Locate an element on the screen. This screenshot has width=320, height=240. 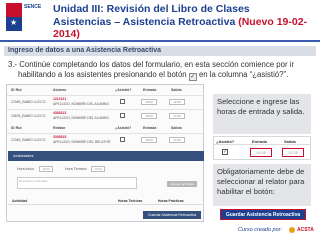
col-horas-practicas: Horas Prácticas is located at coordinates (171, 201).